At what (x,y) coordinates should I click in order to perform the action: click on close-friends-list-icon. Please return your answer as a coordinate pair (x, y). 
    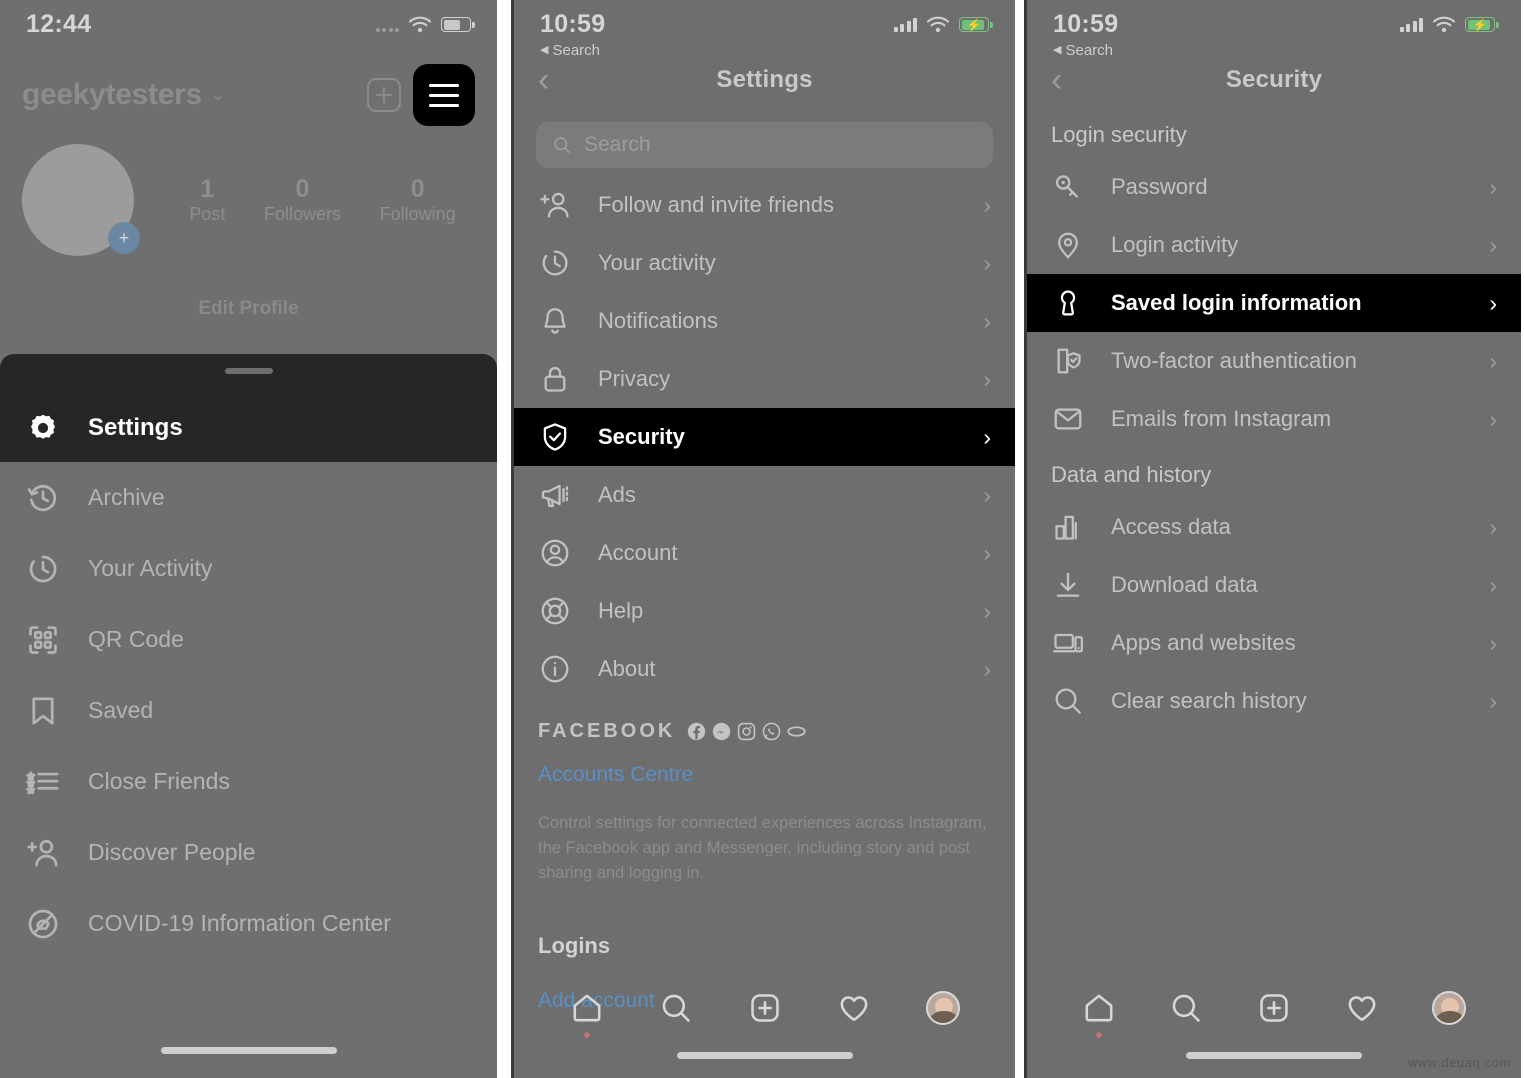
    Looking at the image, I should click on (43, 782).